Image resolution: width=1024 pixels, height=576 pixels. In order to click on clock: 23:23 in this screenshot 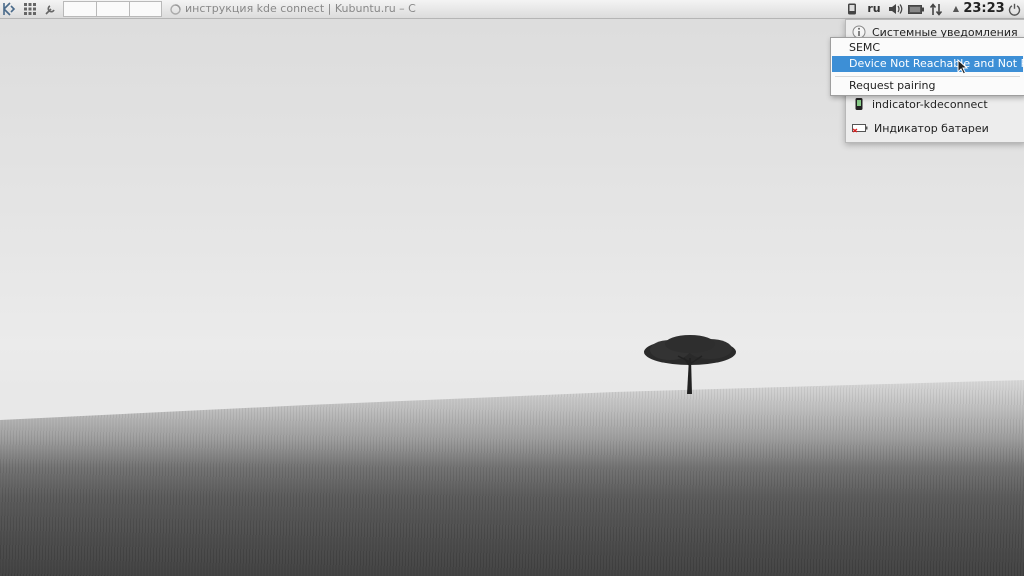, I will do `click(983, 9)`.